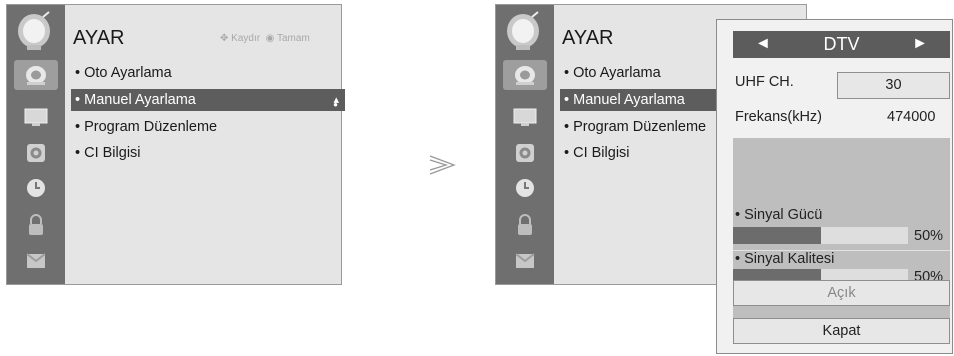  I want to click on uhf-channel-value: 30, so click(893, 85).